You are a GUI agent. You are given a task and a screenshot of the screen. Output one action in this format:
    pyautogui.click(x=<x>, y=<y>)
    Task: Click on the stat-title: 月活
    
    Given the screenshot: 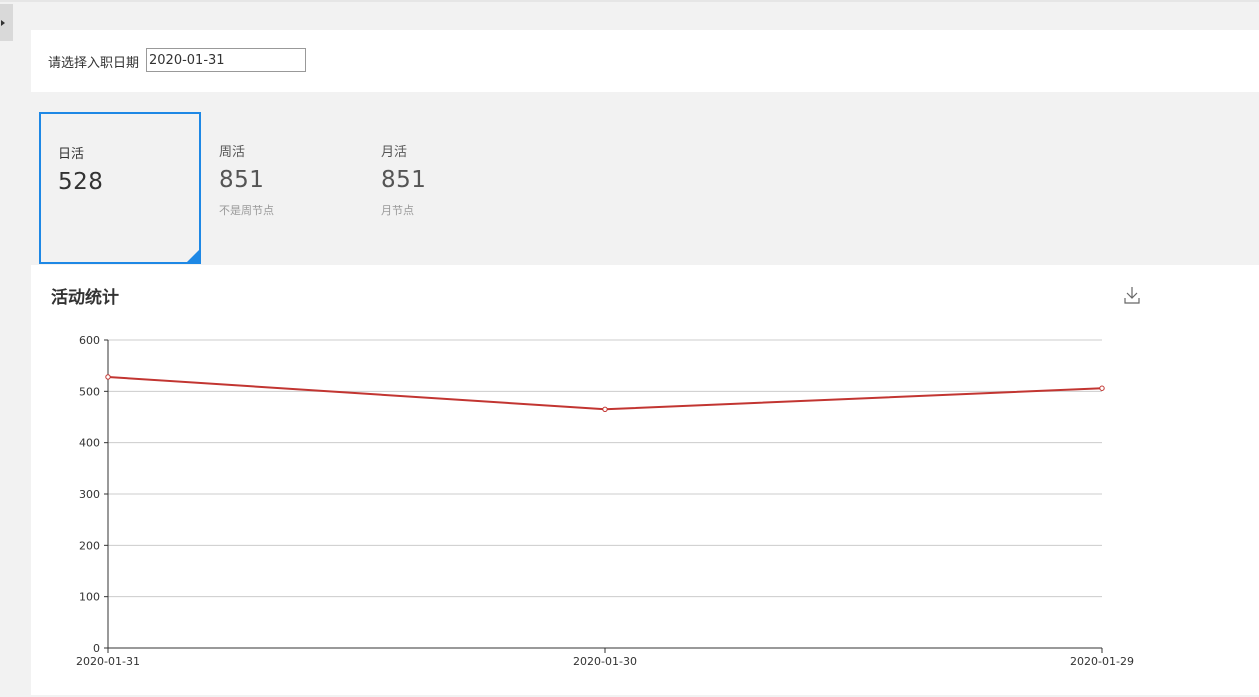 What is the action you would take?
    pyautogui.click(x=394, y=152)
    